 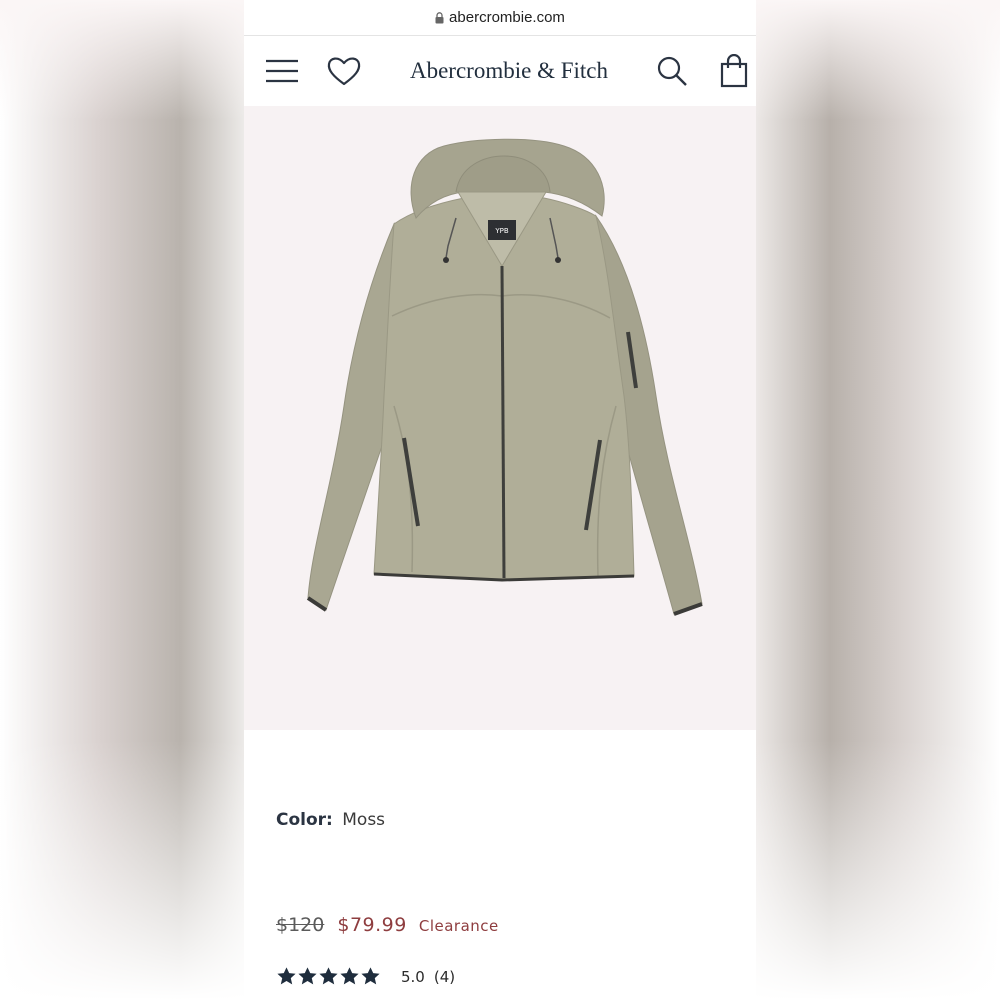 I want to click on browser-url-bar: abercrombie.com, so click(x=500, y=18).